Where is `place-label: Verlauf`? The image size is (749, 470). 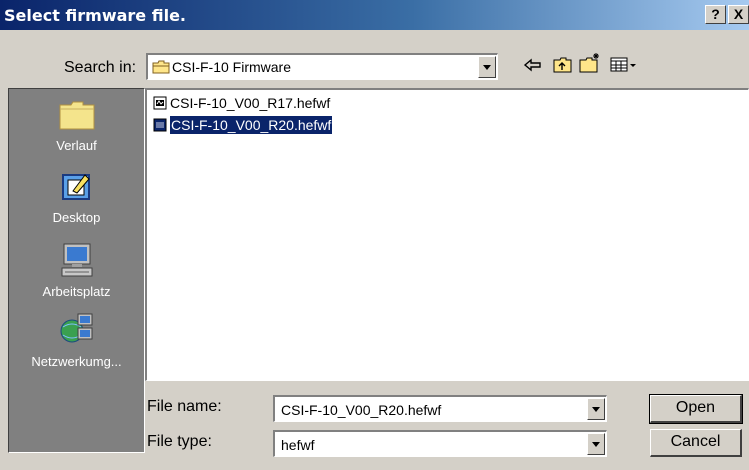
place-label: Verlauf is located at coordinates (76, 145).